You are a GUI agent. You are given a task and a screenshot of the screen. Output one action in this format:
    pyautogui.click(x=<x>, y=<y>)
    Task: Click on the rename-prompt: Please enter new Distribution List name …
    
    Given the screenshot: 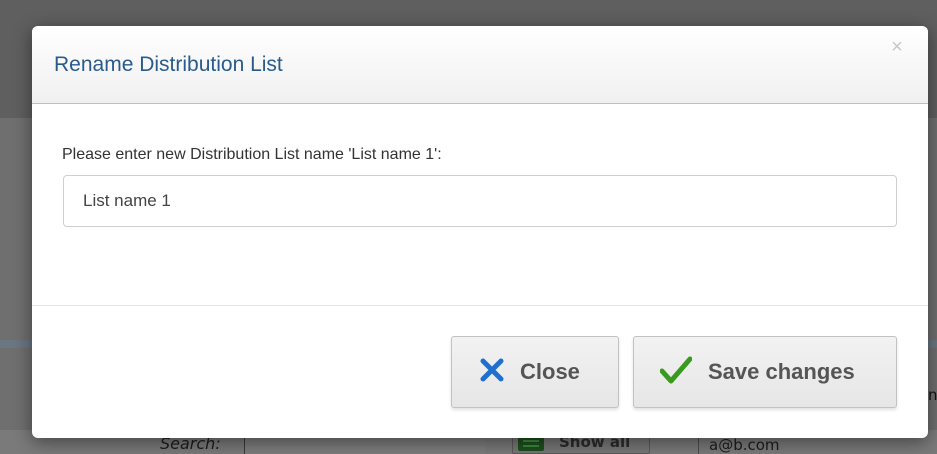 What is the action you would take?
    pyautogui.click(x=252, y=154)
    